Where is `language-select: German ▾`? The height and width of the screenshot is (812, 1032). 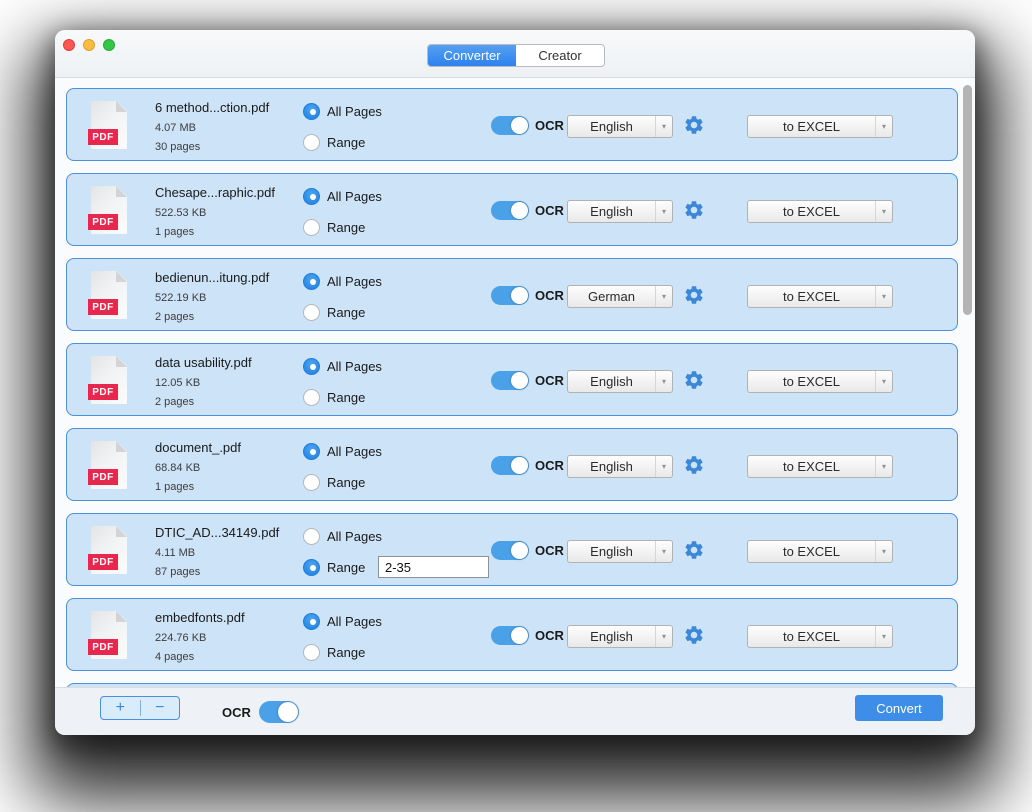 language-select: German ▾ is located at coordinates (620, 296).